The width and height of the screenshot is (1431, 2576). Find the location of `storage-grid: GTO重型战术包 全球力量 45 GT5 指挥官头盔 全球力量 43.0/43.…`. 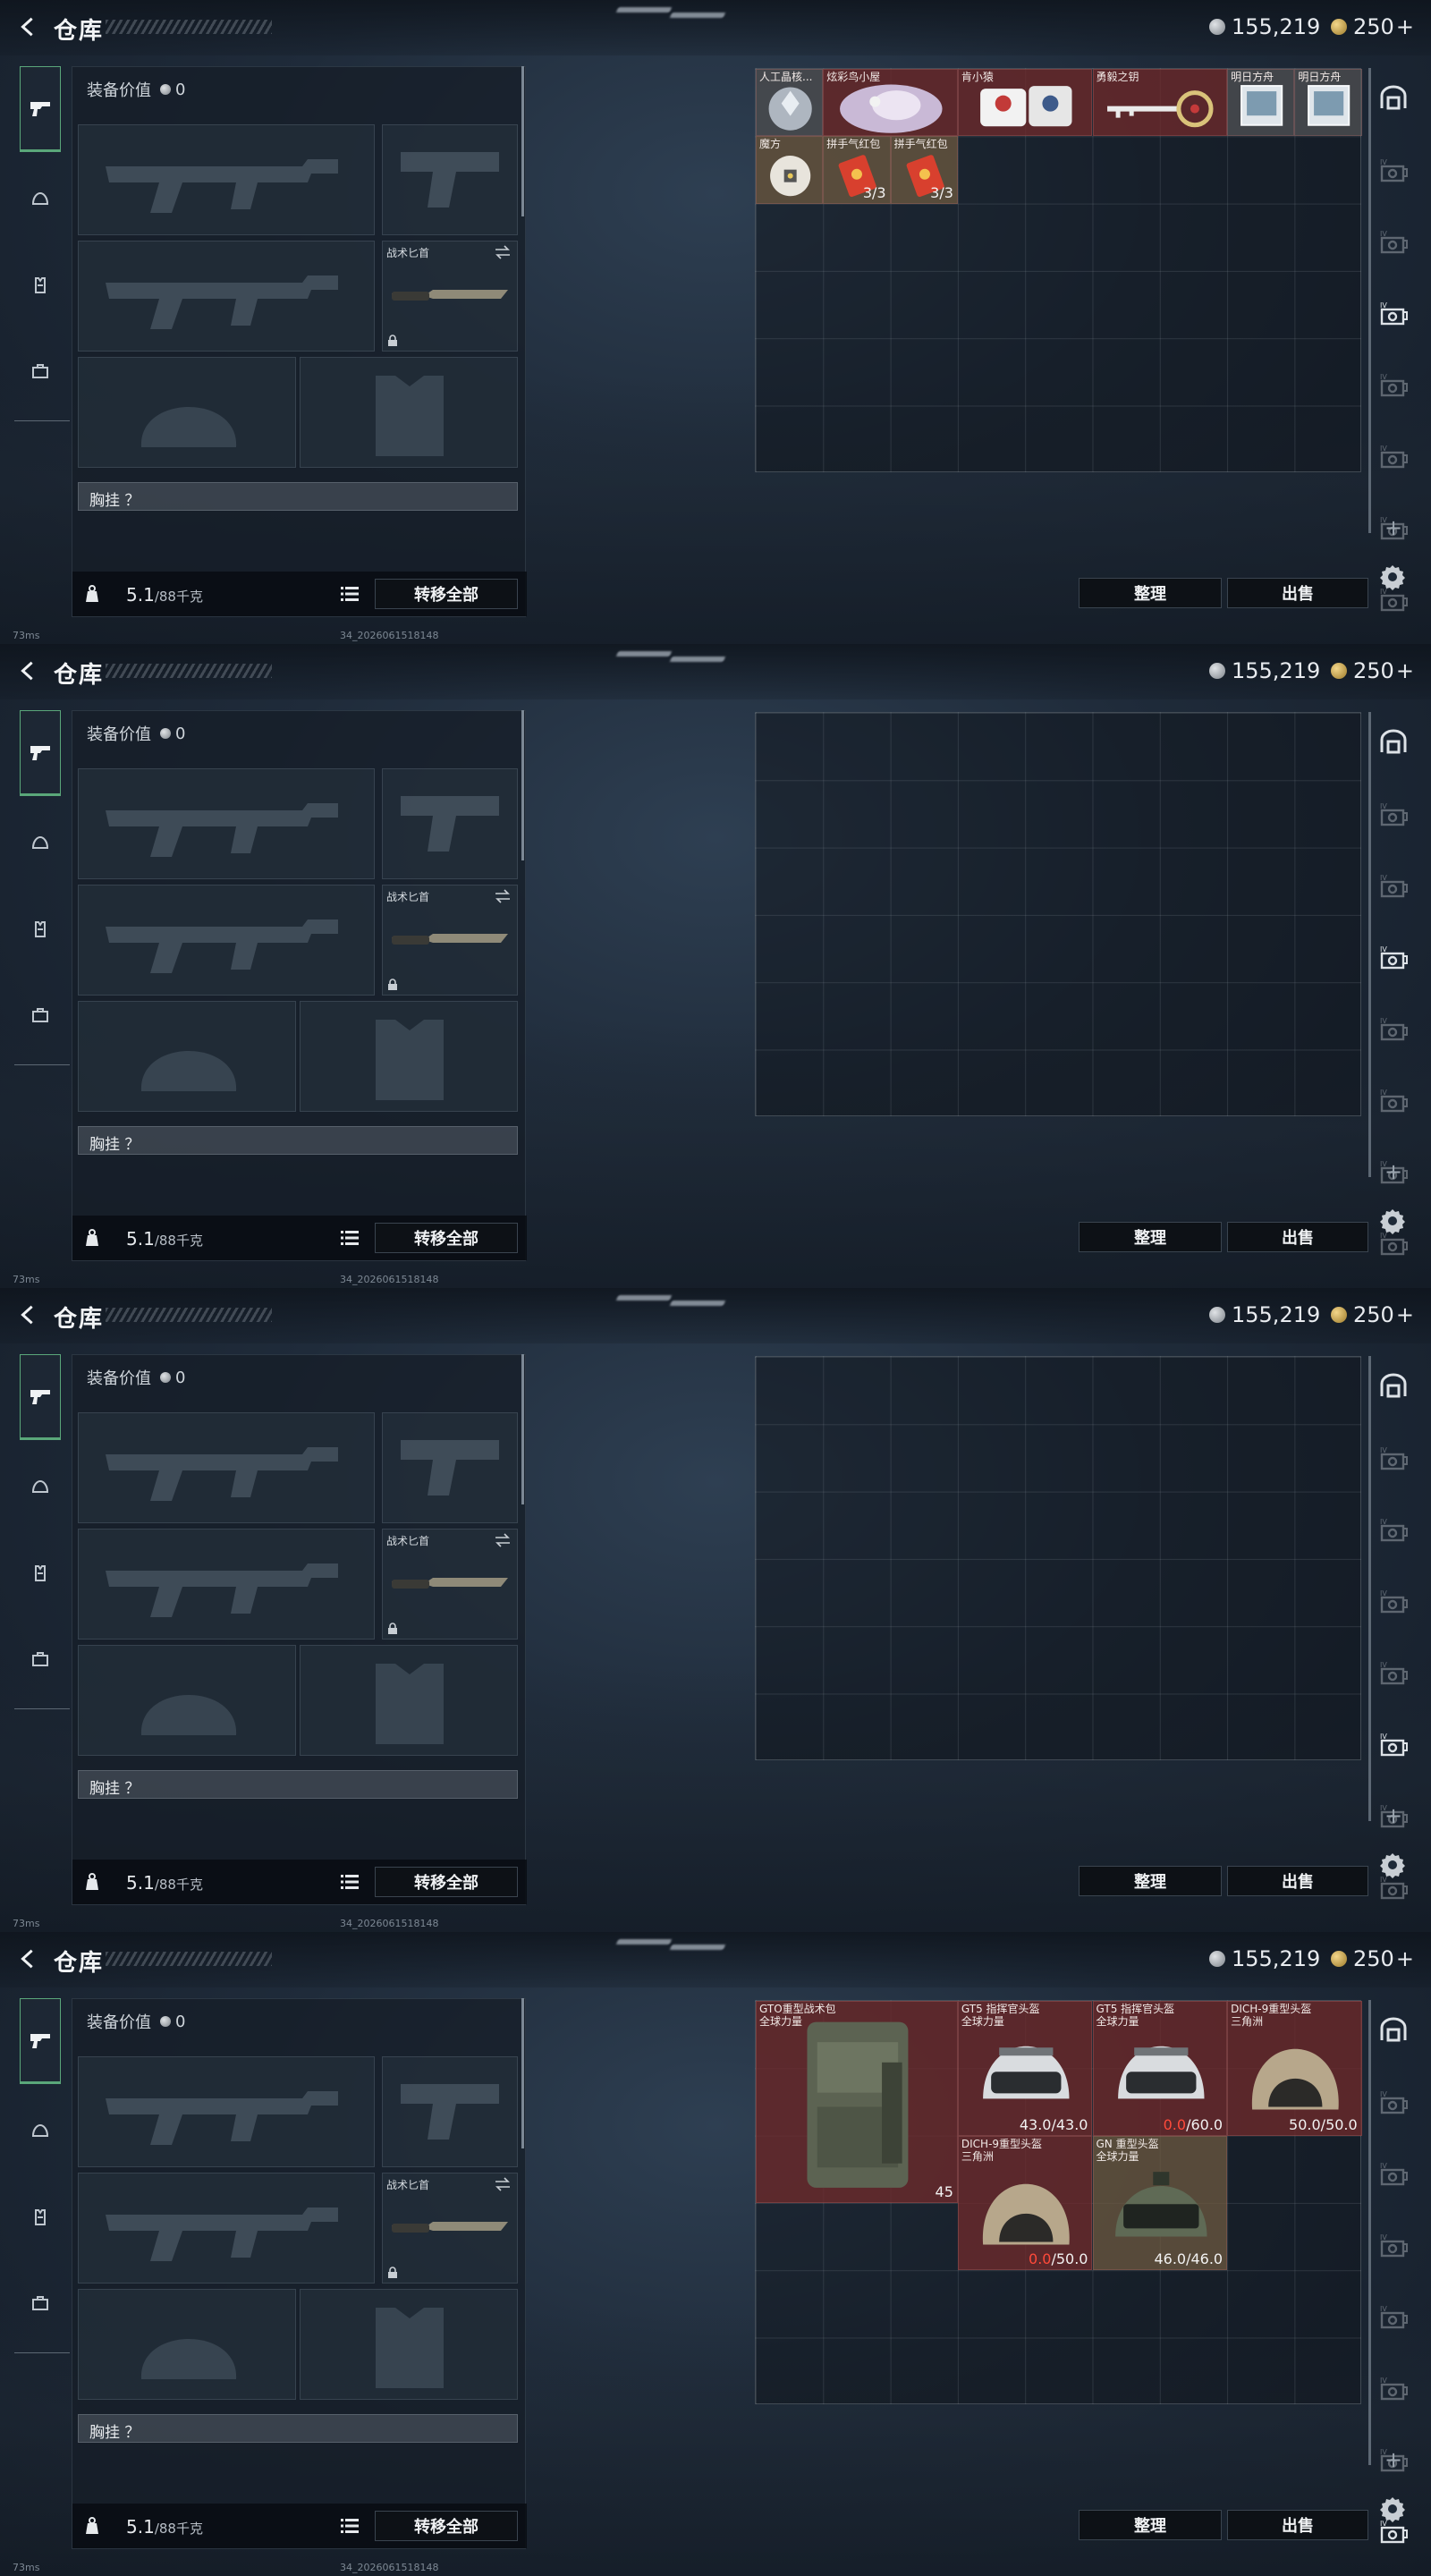

storage-grid: GTO重型战术包 全球力量 45 GT5 指挥官头盔 全球力量 43.0/43.… is located at coordinates (1059, 2202).